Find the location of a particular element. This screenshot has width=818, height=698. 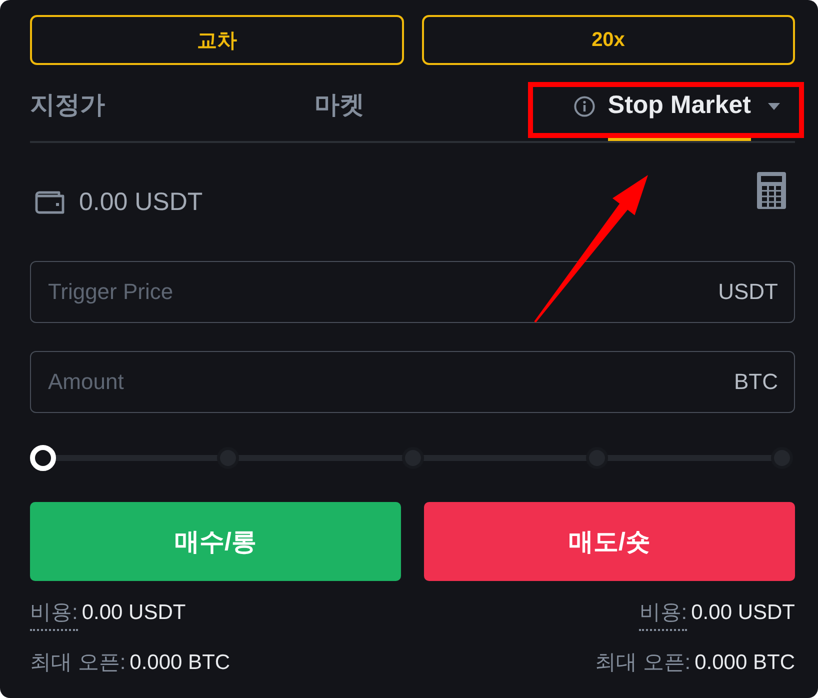

margin-setting-button: 교차 is located at coordinates (217, 40).